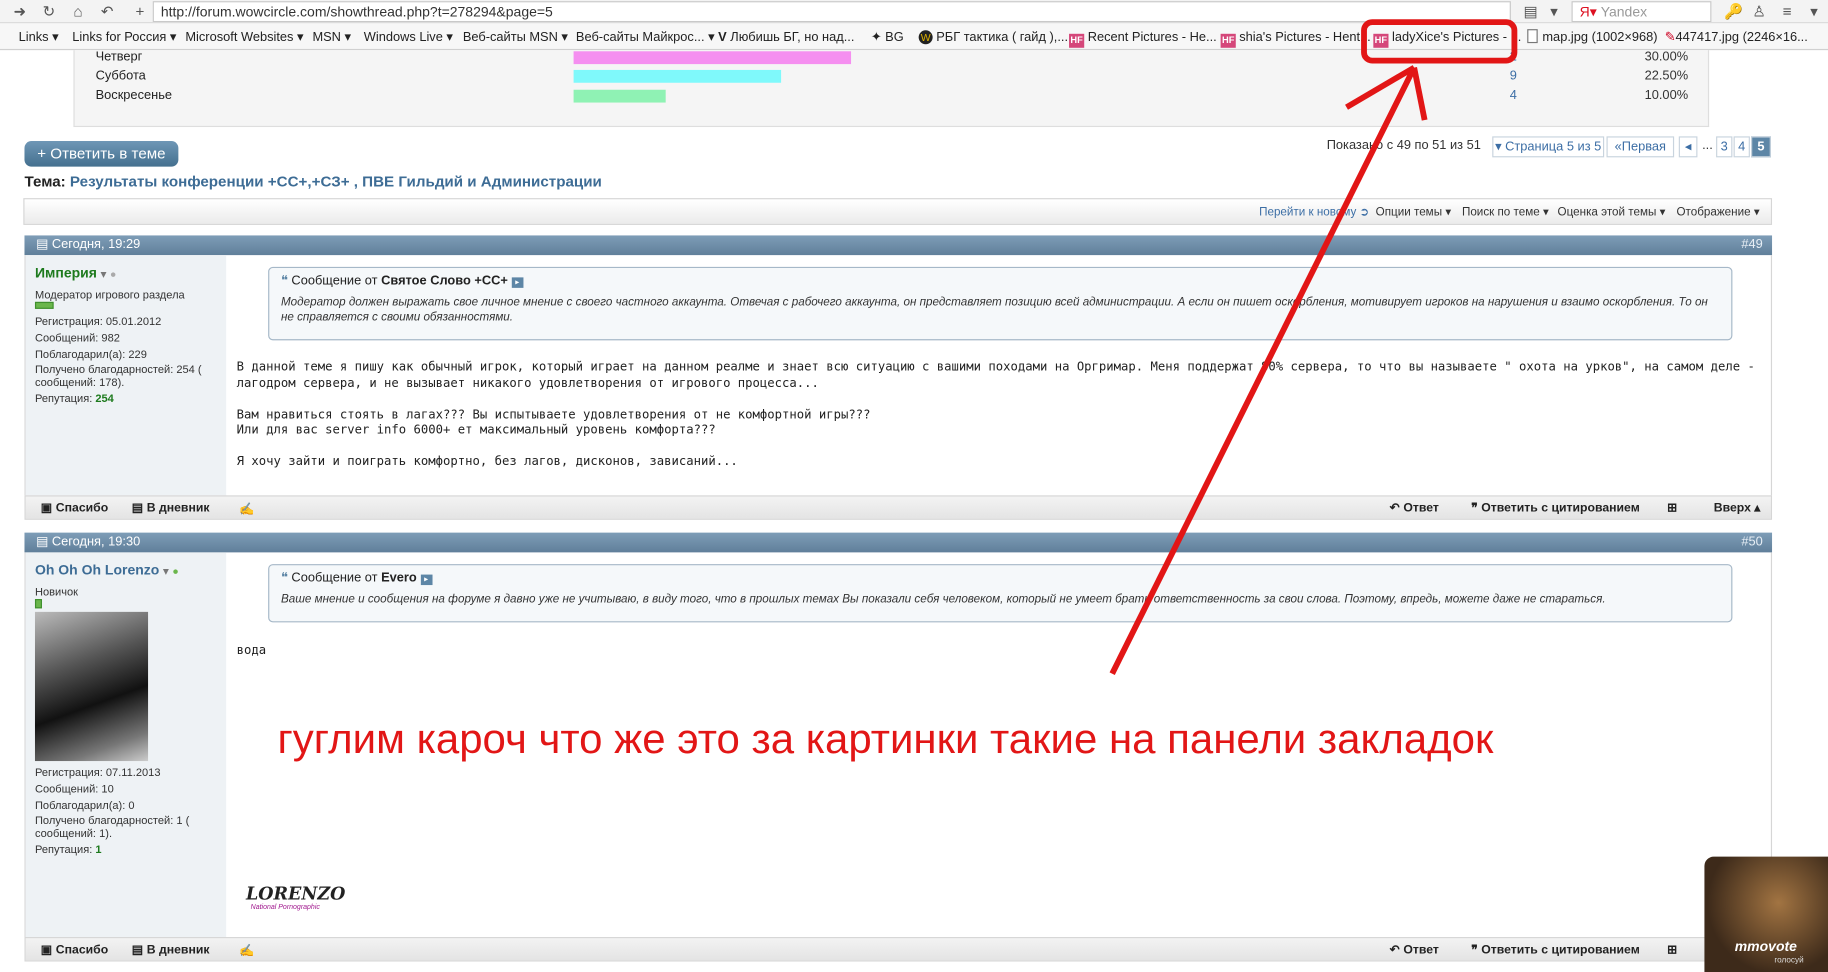  I want to click on arrow-head-right, so click(1419, 94).